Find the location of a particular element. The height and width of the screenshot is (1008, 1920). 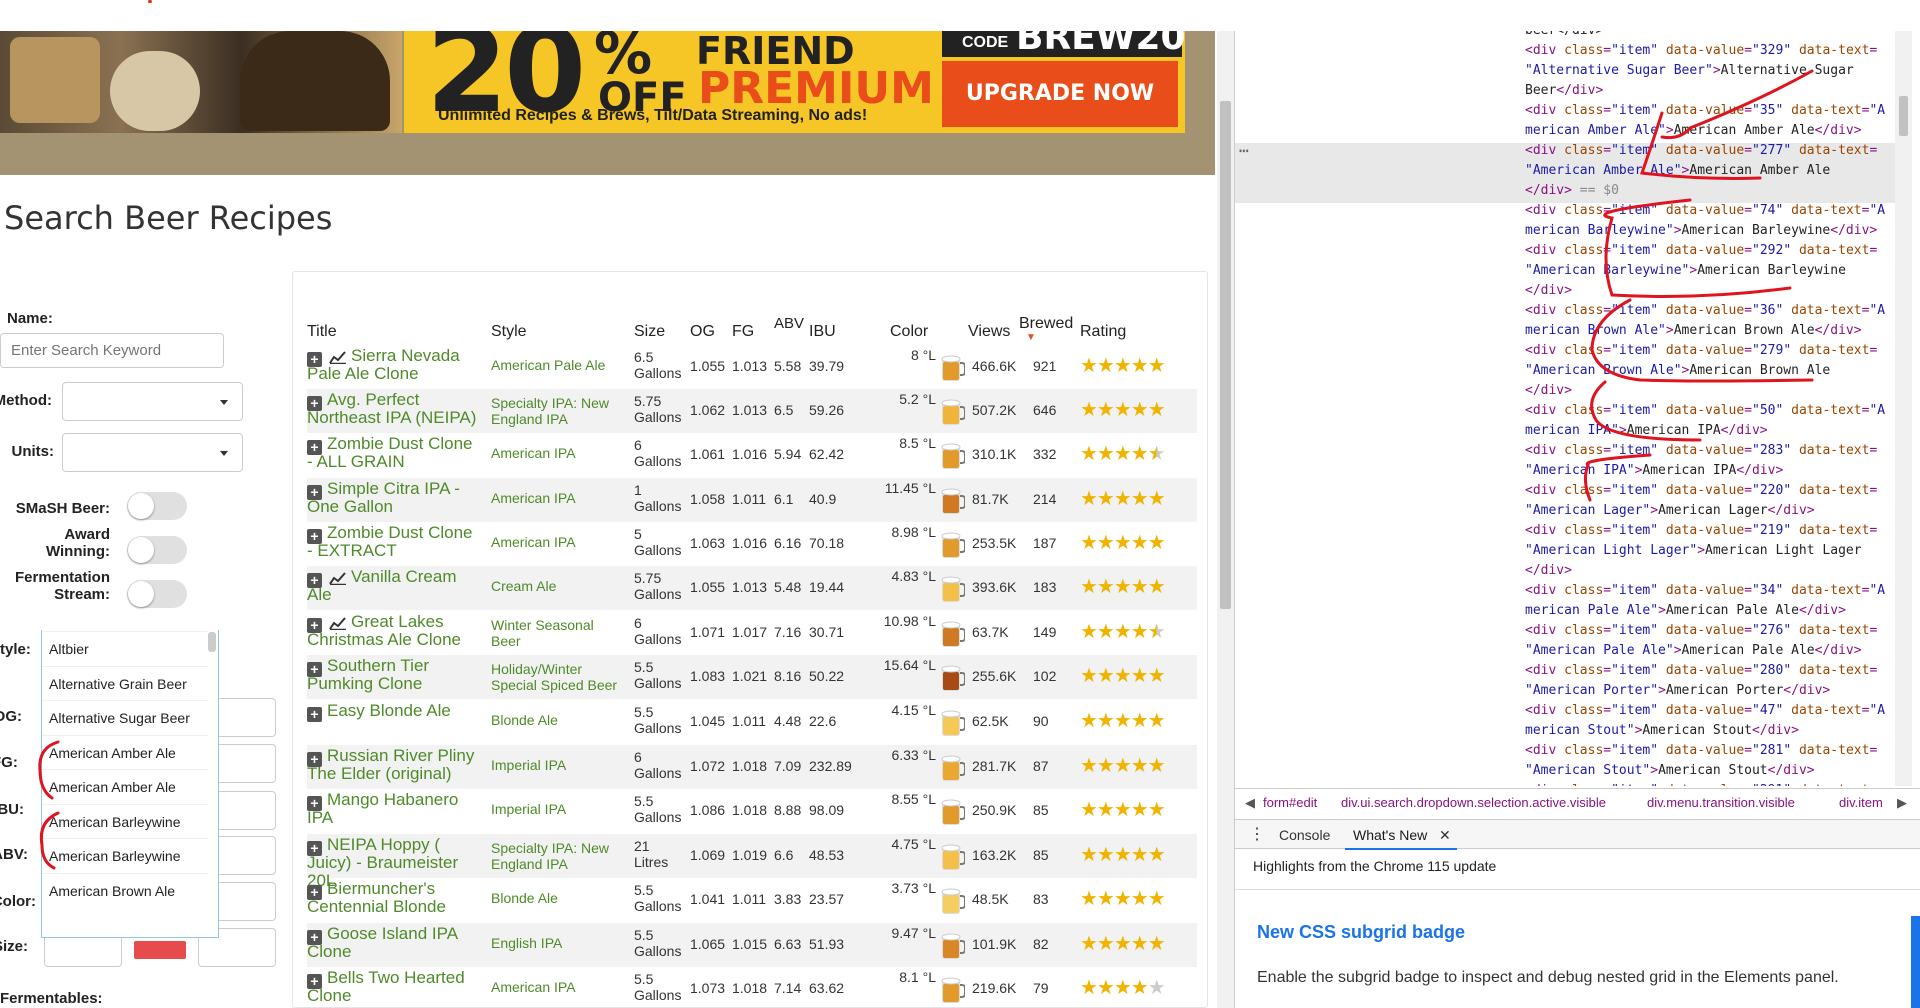

crumb-menu: div.menu.transition.visible is located at coordinates (1721, 802).